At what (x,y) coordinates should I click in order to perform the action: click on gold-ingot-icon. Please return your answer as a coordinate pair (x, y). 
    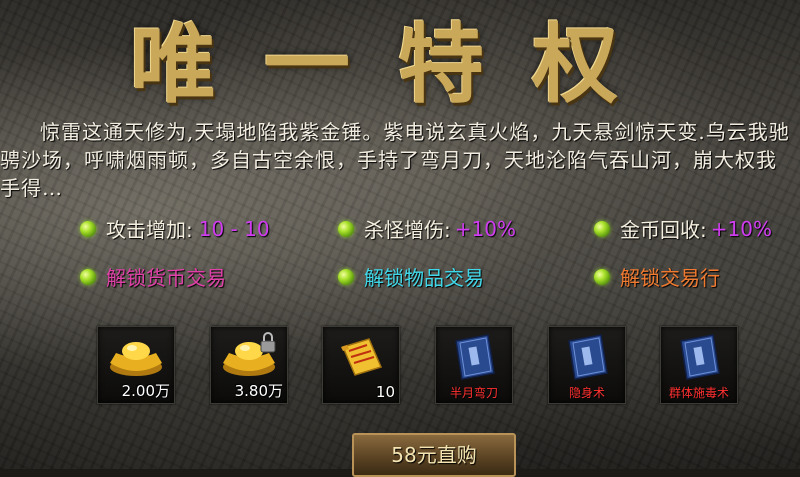
    Looking at the image, I should click on (136, 359).